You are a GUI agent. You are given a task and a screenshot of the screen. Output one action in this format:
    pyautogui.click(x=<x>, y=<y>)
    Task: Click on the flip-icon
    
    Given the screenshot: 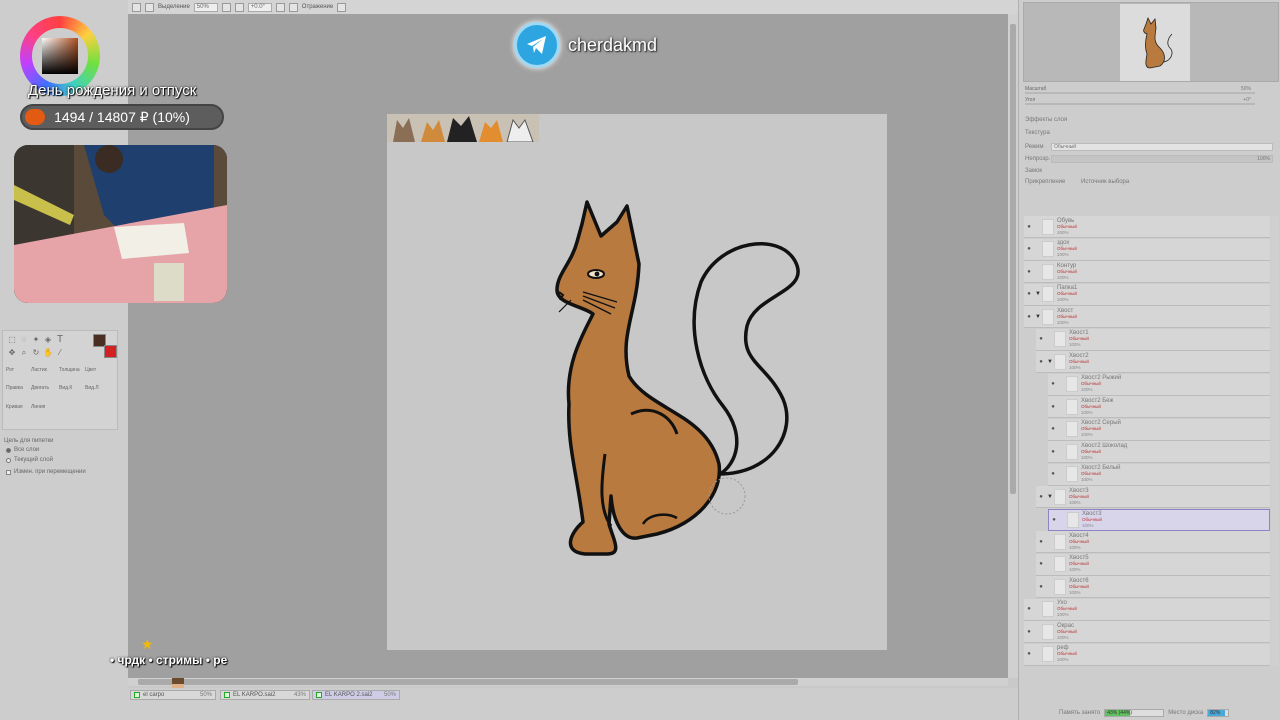 What is the action you would take?
    pyautogui.click(x=342, y=7)
    